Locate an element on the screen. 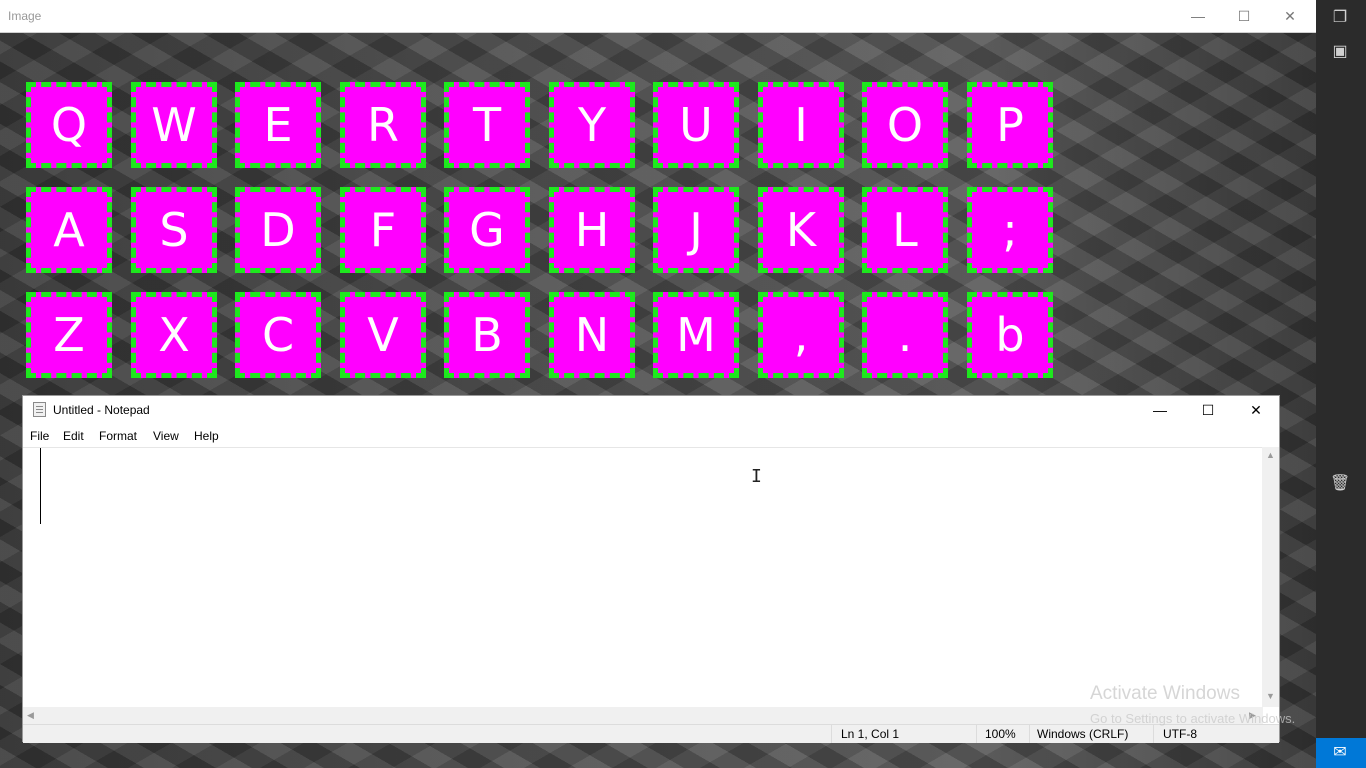  image-window-titlebar: Image — ☐ ✕ is located at coordinates (658, 16).